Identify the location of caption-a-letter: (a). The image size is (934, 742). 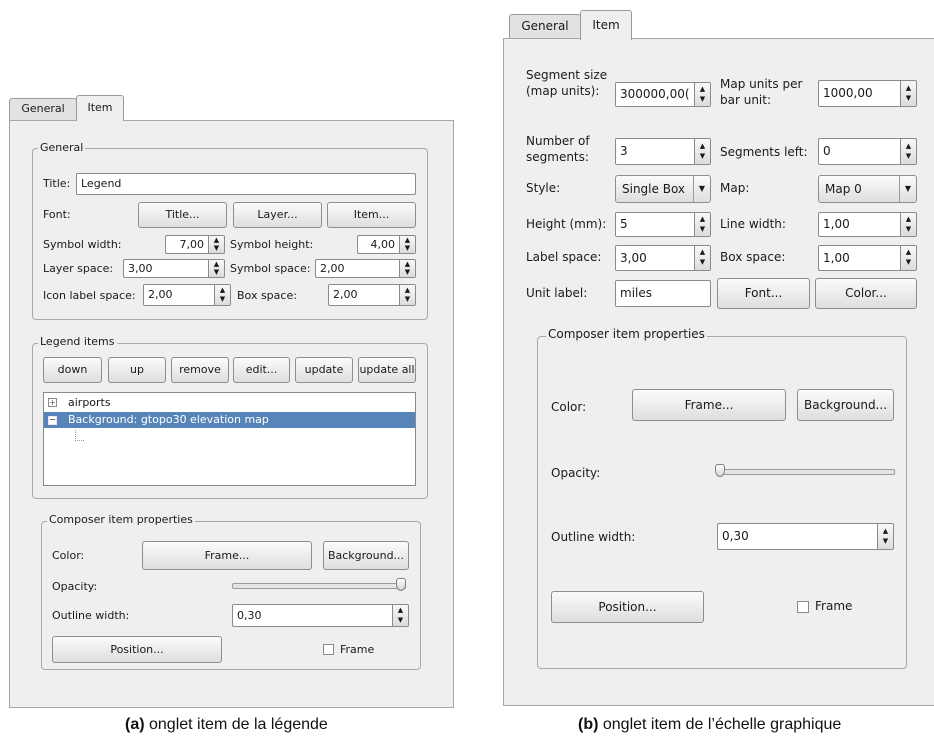
(135, 724).